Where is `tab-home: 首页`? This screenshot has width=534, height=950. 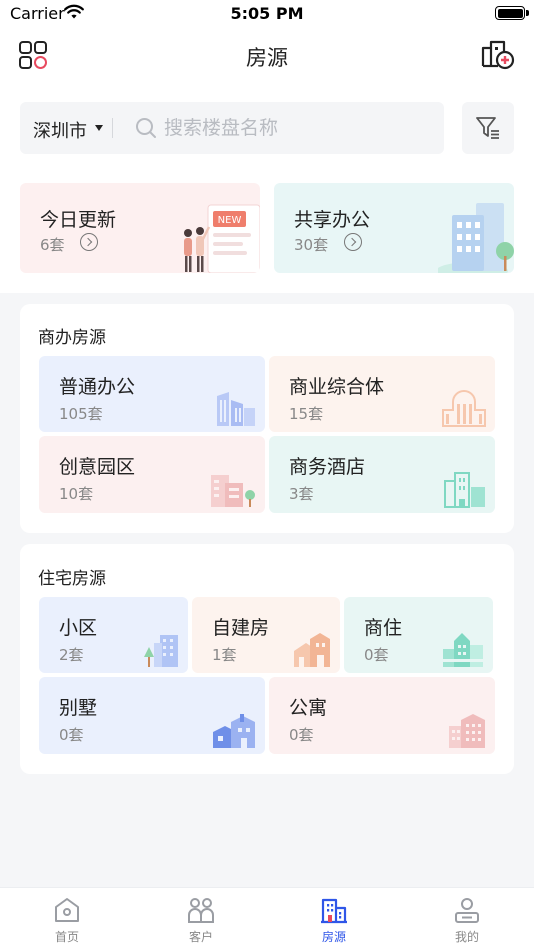 tab-home: 首页 is located at coordinates (67, 919).